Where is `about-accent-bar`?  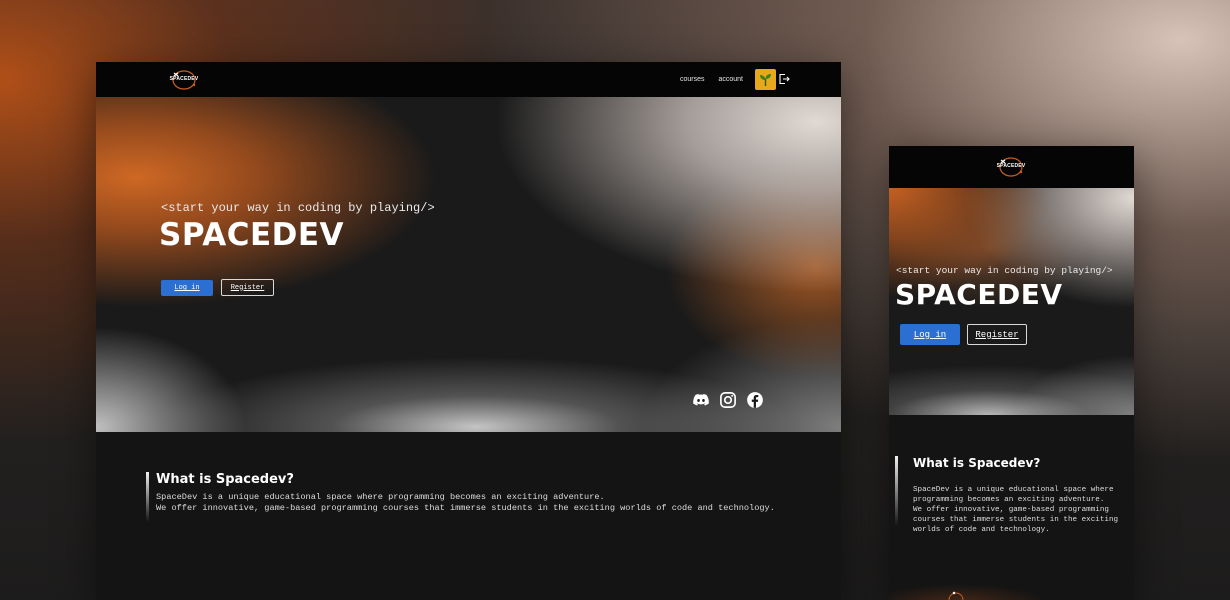
about-accent-bar is located at coordinates (147, 497).